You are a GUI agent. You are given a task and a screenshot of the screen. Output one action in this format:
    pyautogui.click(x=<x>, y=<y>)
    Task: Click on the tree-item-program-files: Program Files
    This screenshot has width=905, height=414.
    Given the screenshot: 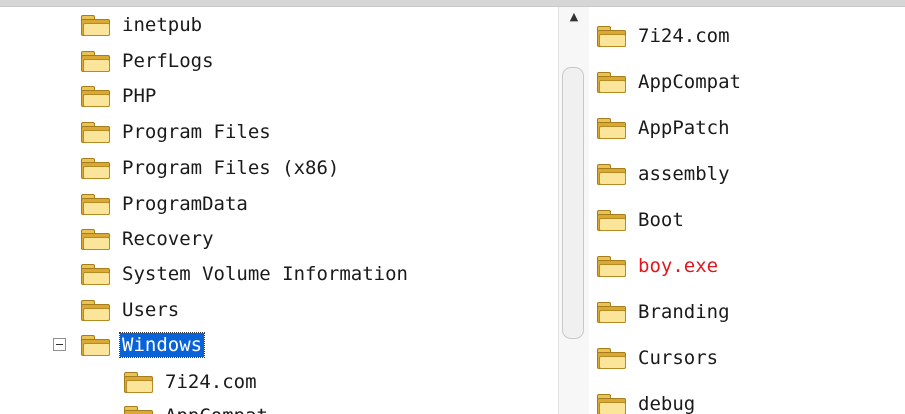 What is the action you would take?
    pyautogui.click(x=176, y=132)
    